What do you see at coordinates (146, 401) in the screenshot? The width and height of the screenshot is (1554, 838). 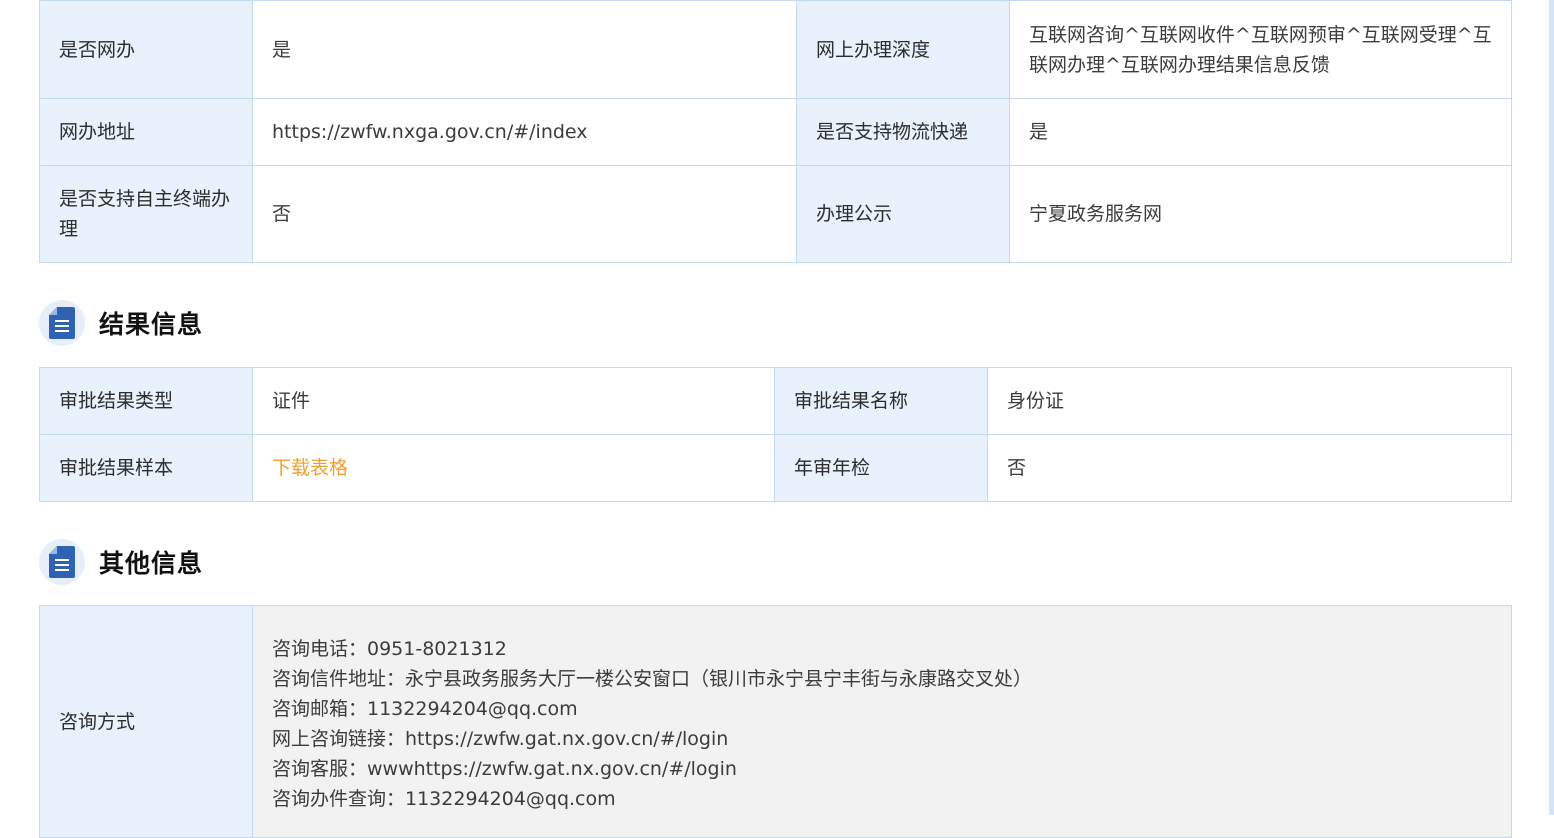 I see `label-result-type: 审批结果类型` at bounding box center [146, 401].